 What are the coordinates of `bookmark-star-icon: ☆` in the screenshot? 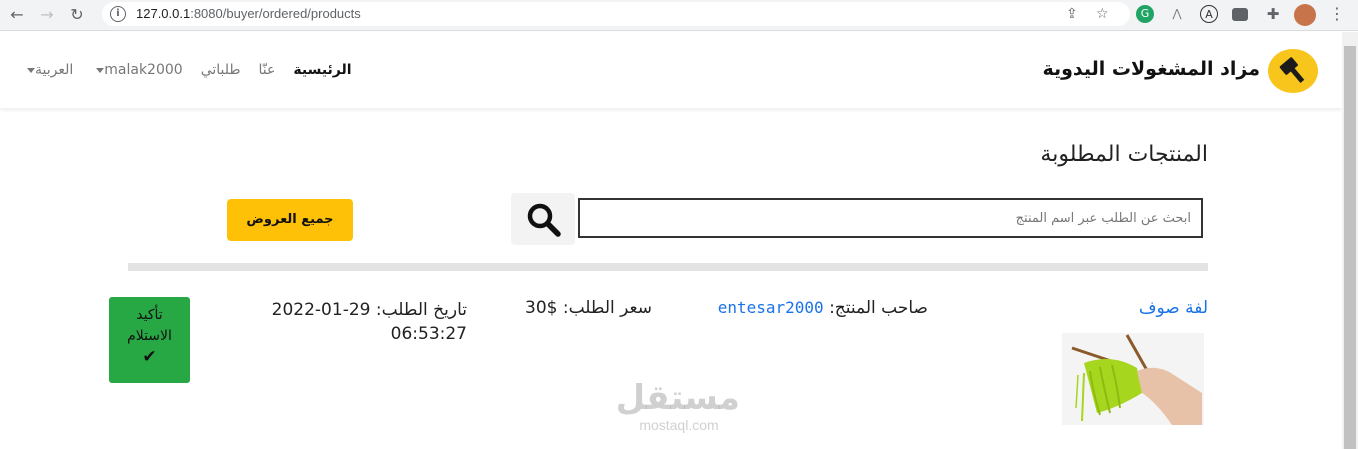 It's located at (1102, 14).